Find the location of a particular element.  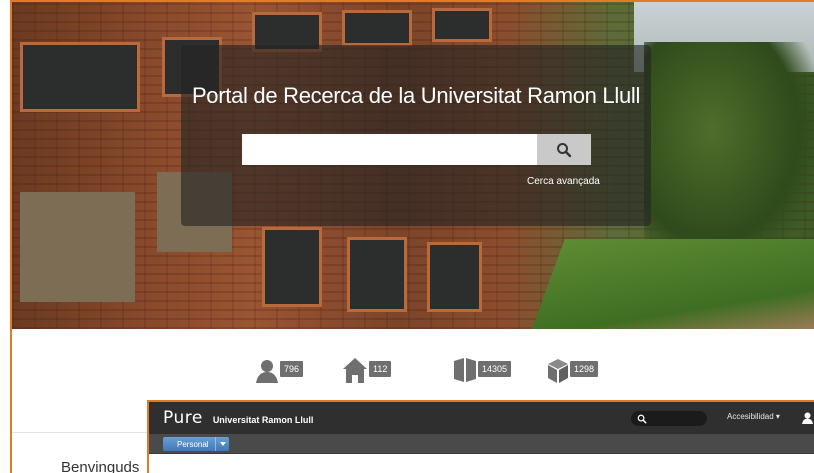

lawn is located at coordinates (673, 284).